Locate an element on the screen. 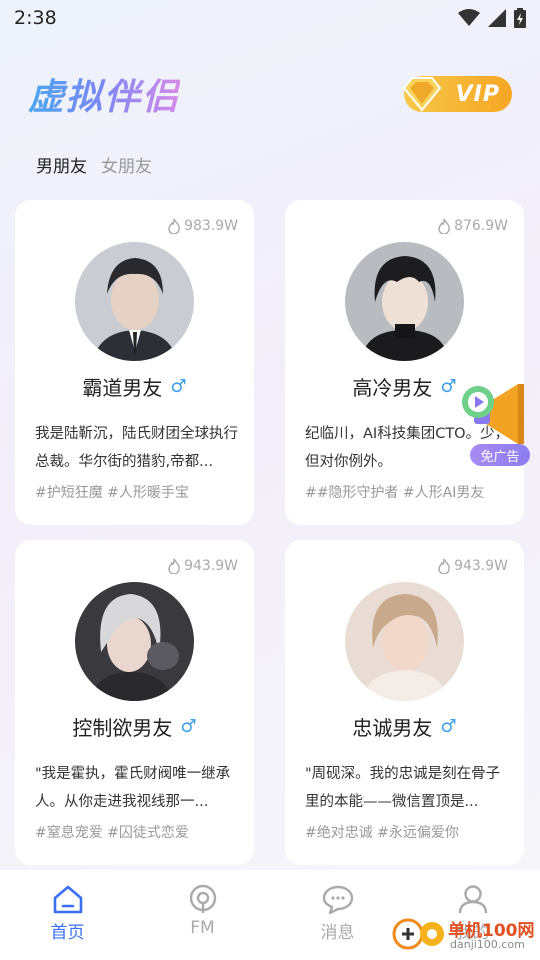 This screenshot has height=960, width=540. vip-button: VIP is located at coordinates (457, 94).